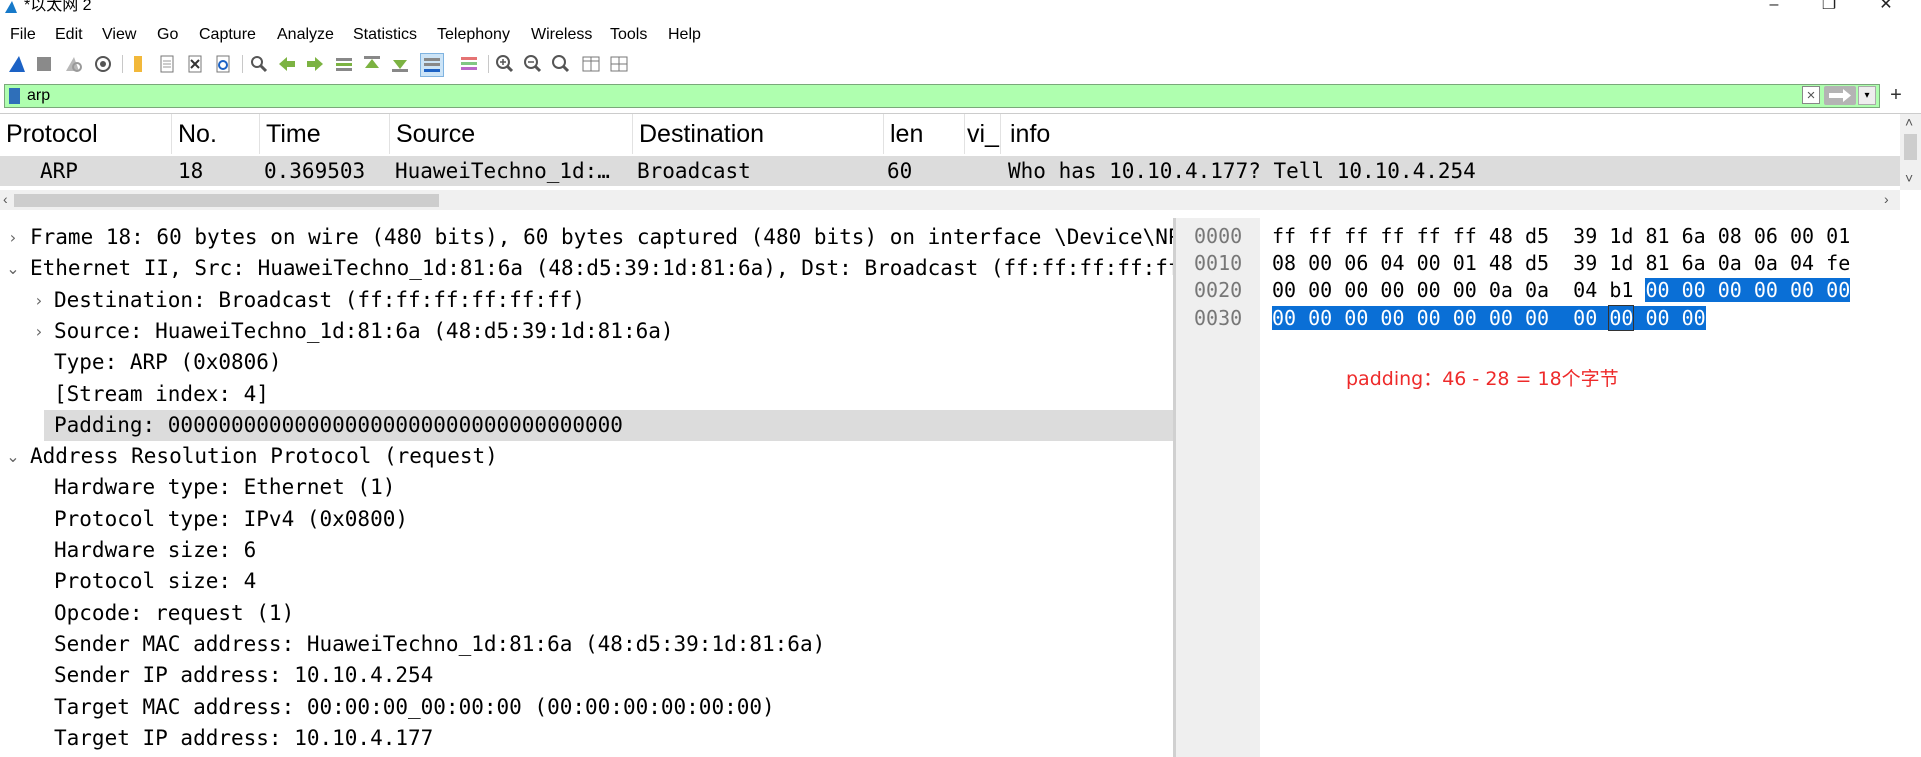 The image size is (1921, 757). Describe the element at coordinates (315, 64) in the screenshot. I see `go-forward-icon` at that location.